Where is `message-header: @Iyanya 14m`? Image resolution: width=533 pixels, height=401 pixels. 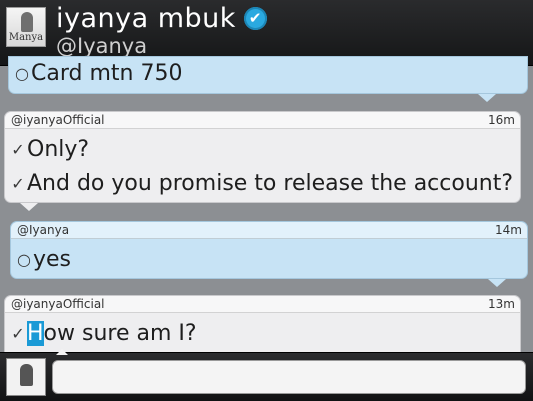
message-header: @Iyanya 14m is located at coordinates (269, 230).